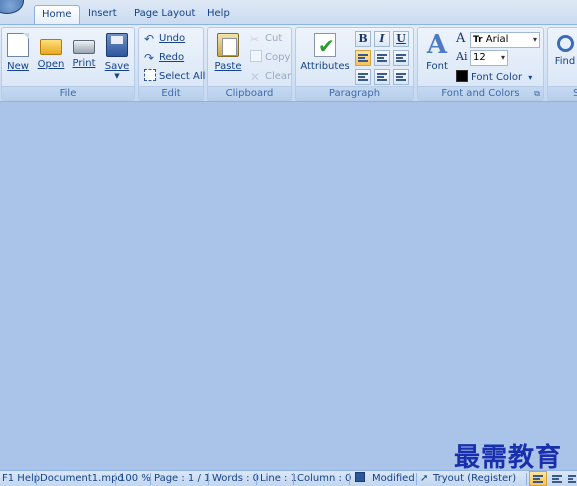  I want to click on copy-icon, so click(256, 56).